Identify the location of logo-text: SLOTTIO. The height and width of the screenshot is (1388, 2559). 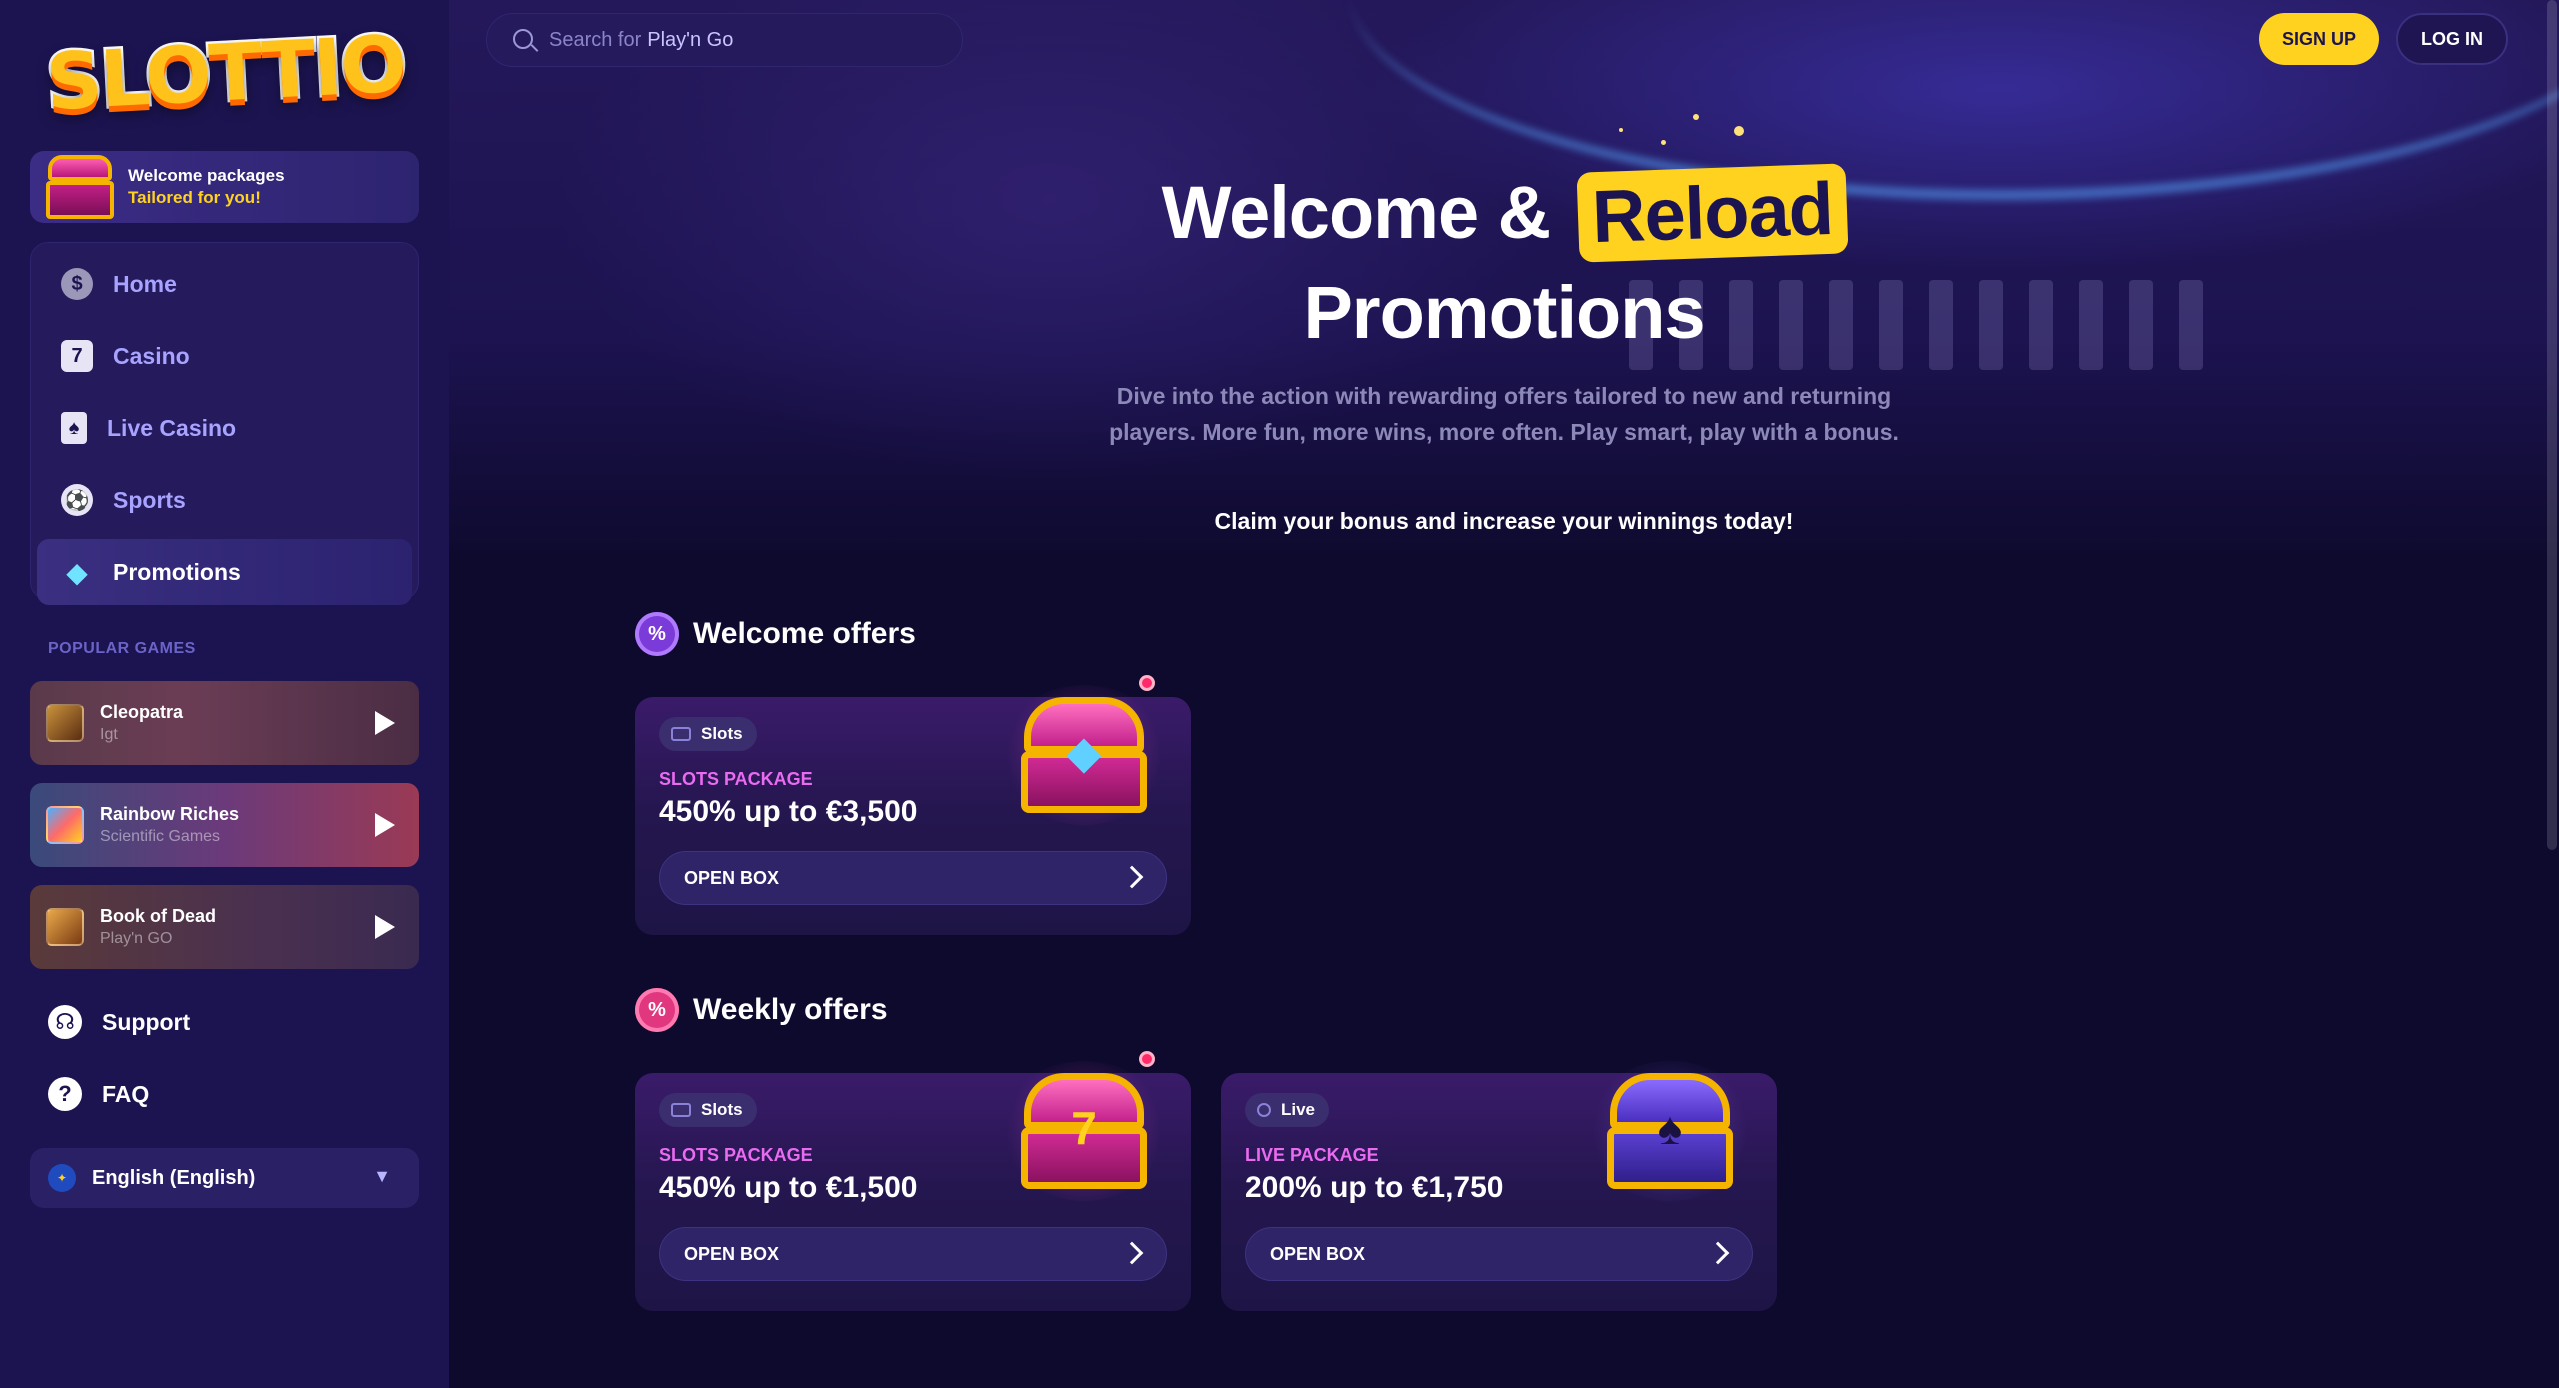
(225, 74).